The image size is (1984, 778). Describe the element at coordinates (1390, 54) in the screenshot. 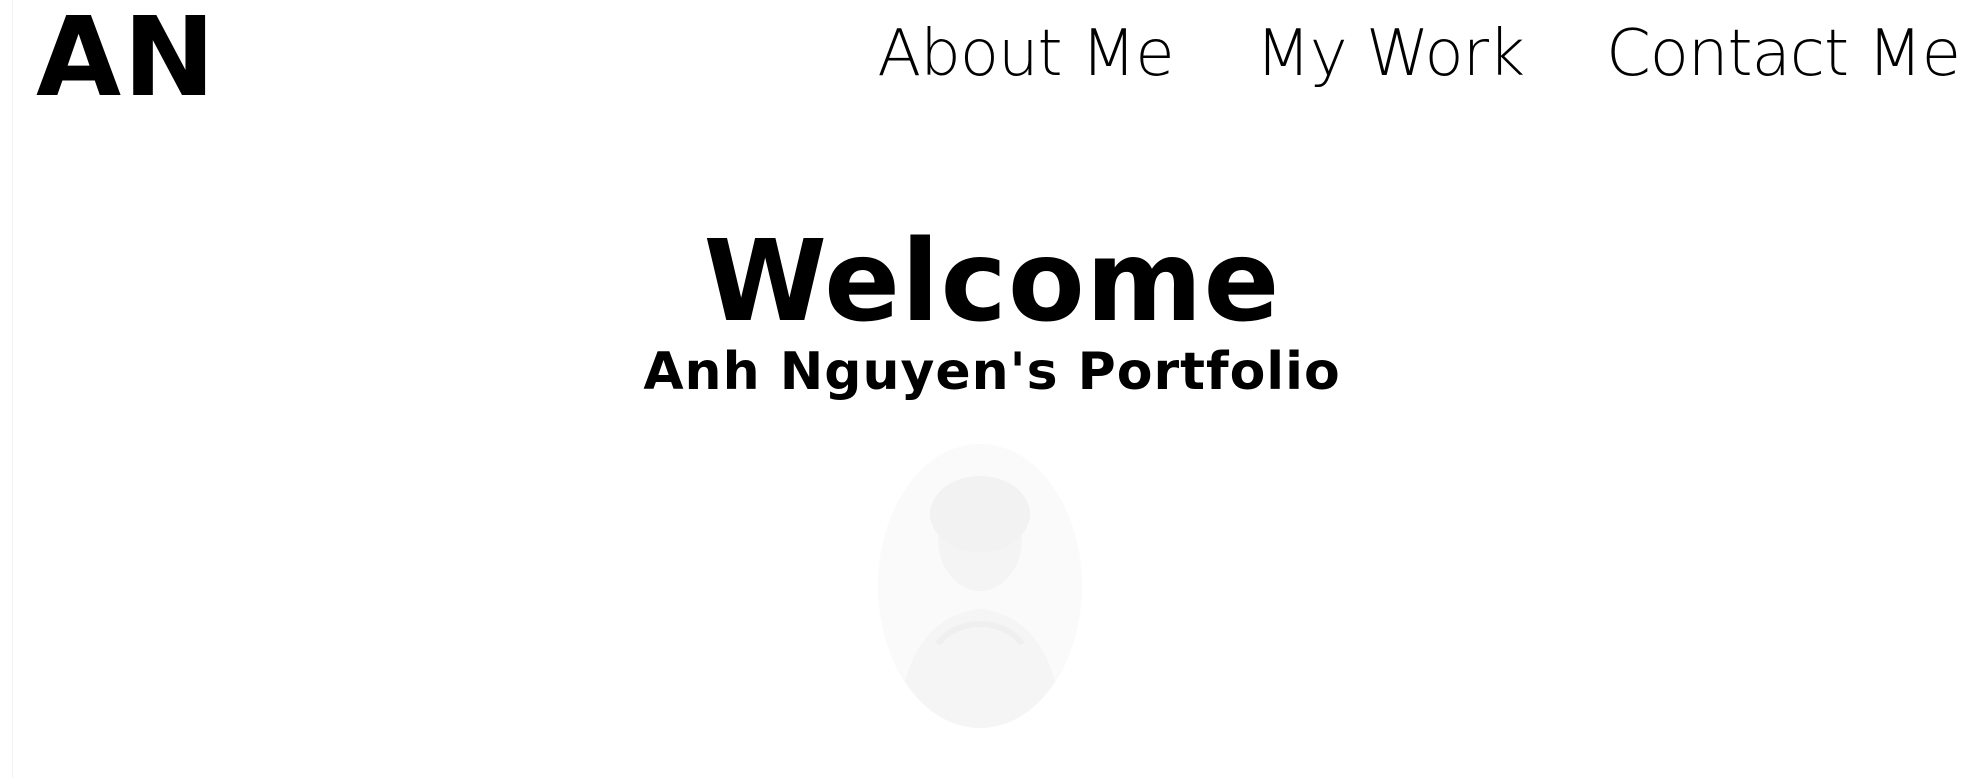

I see `nav-link-my-work: My Work` at that location.